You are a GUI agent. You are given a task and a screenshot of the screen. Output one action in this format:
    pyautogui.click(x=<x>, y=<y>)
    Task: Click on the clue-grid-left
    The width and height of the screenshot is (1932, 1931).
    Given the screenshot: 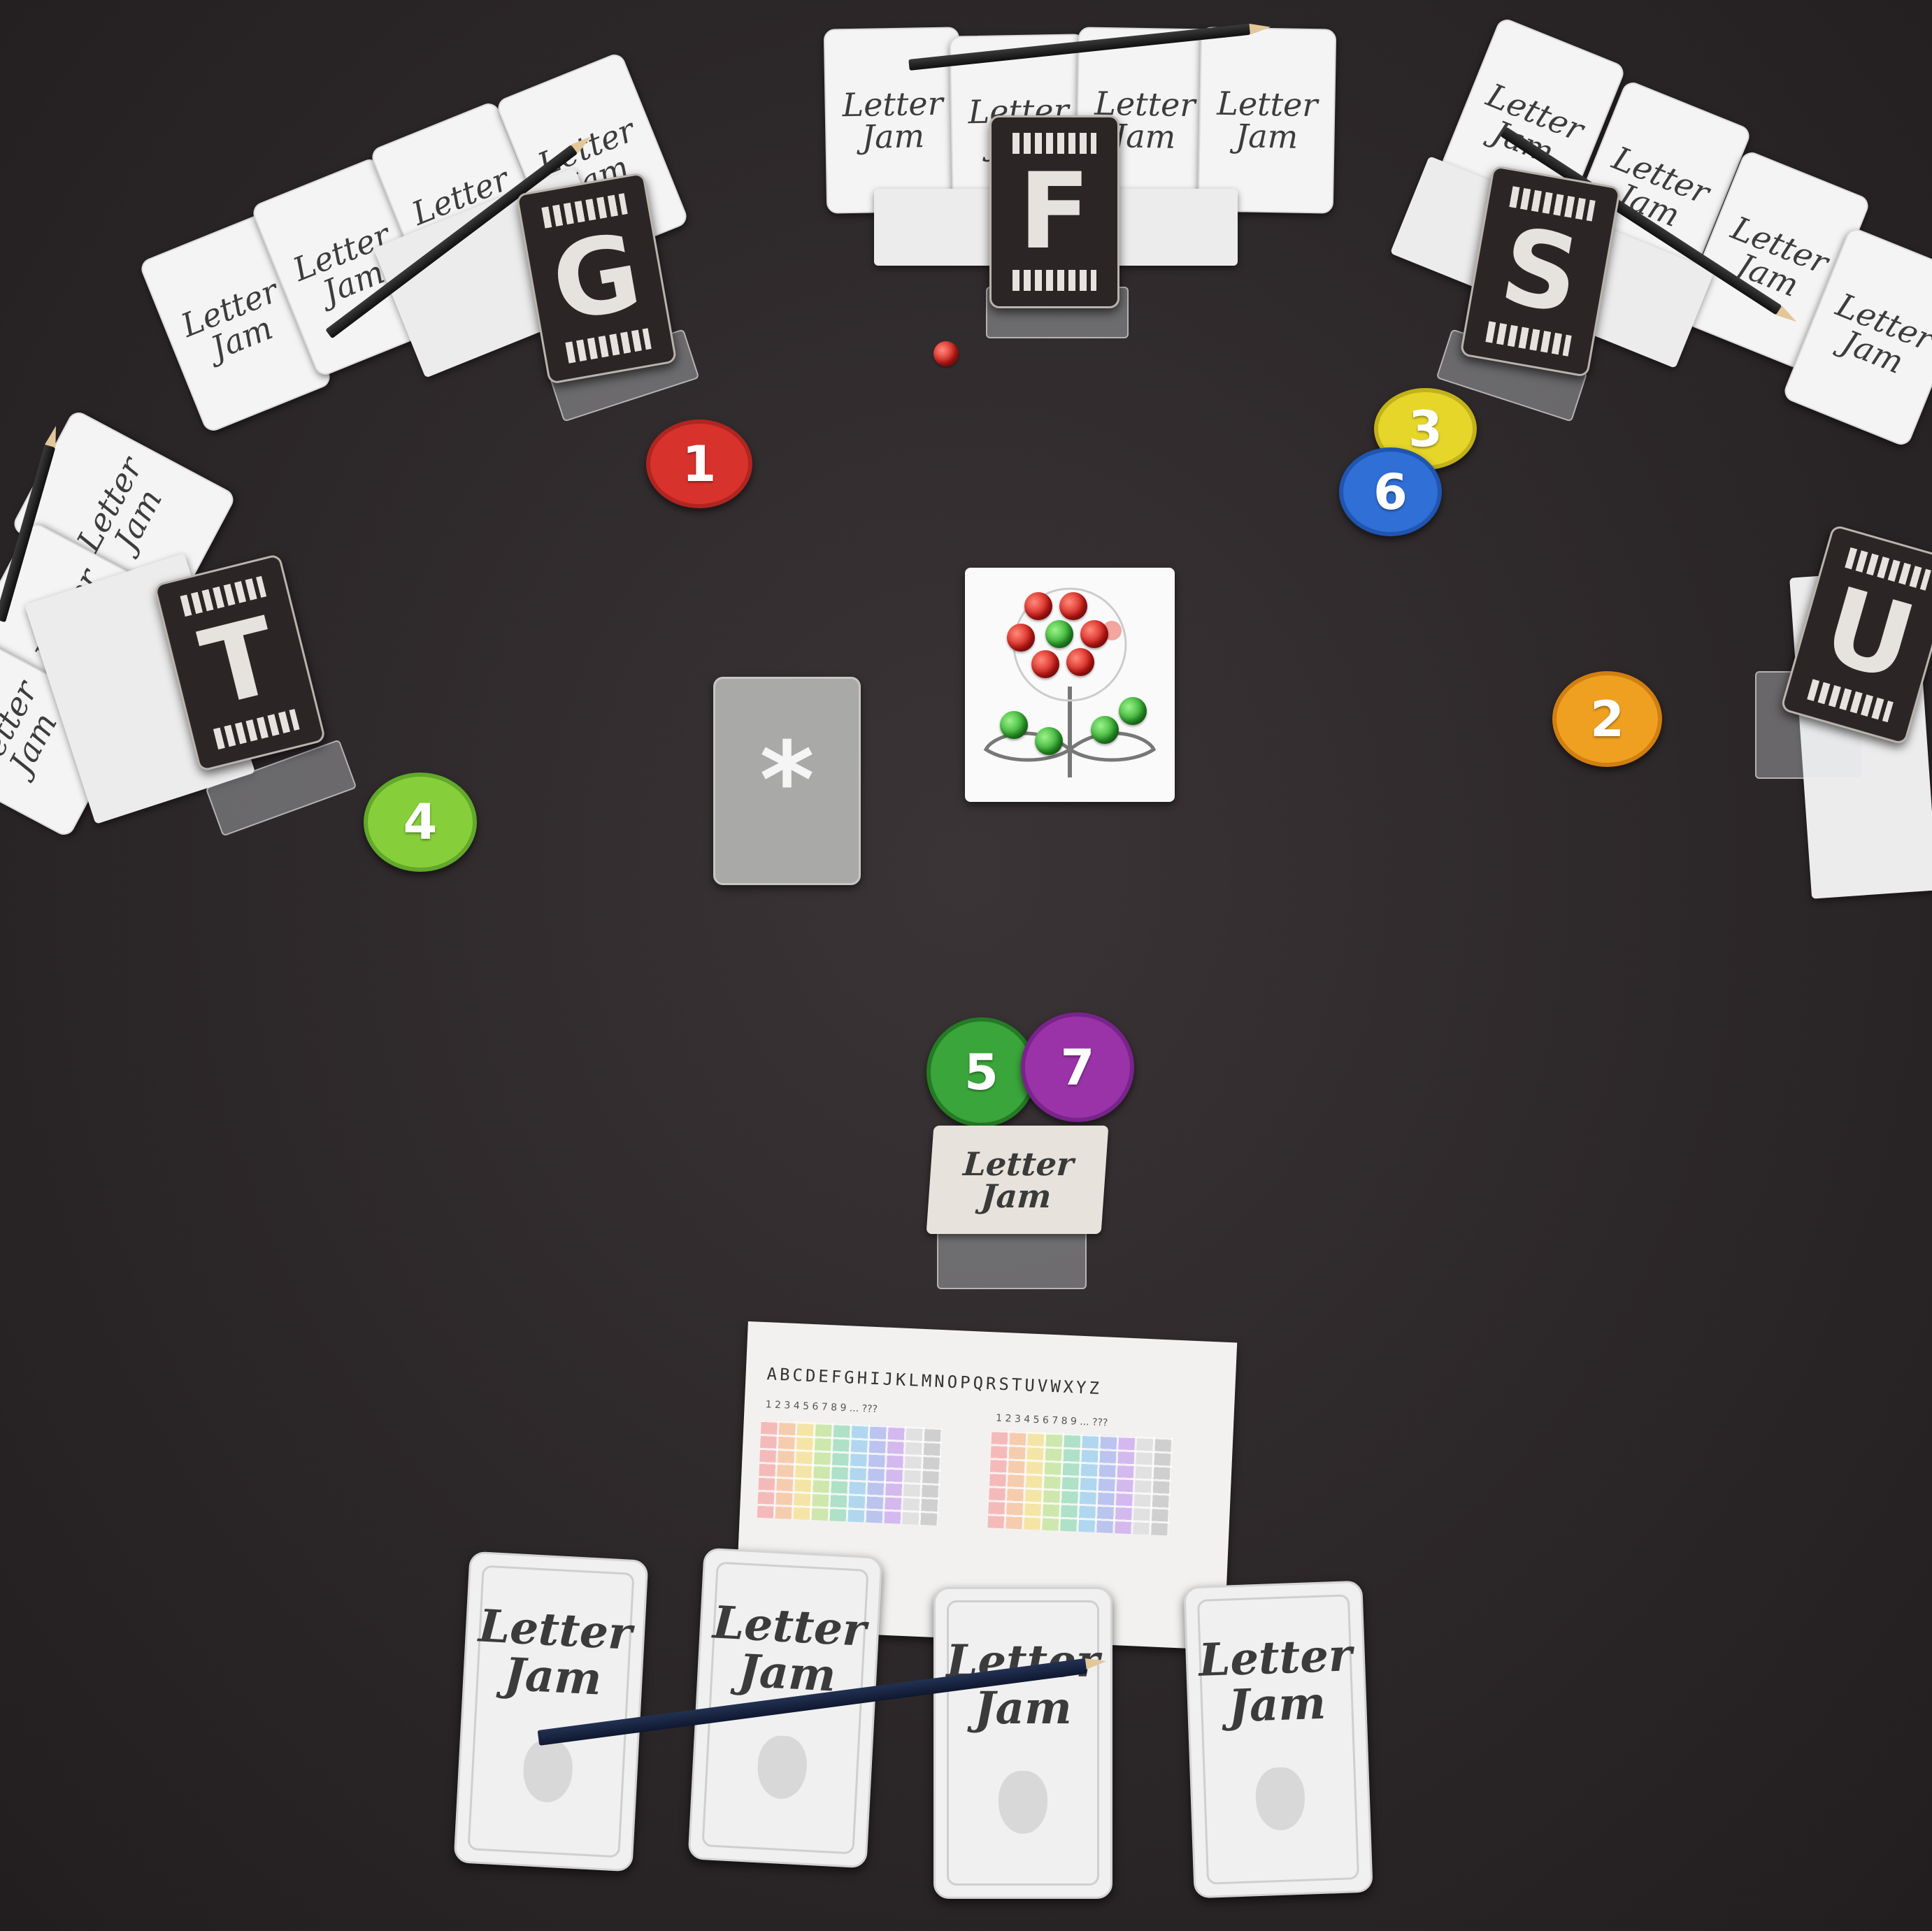 What is the action you would take?
    pyautogui.click(x=850, y=1472)
    